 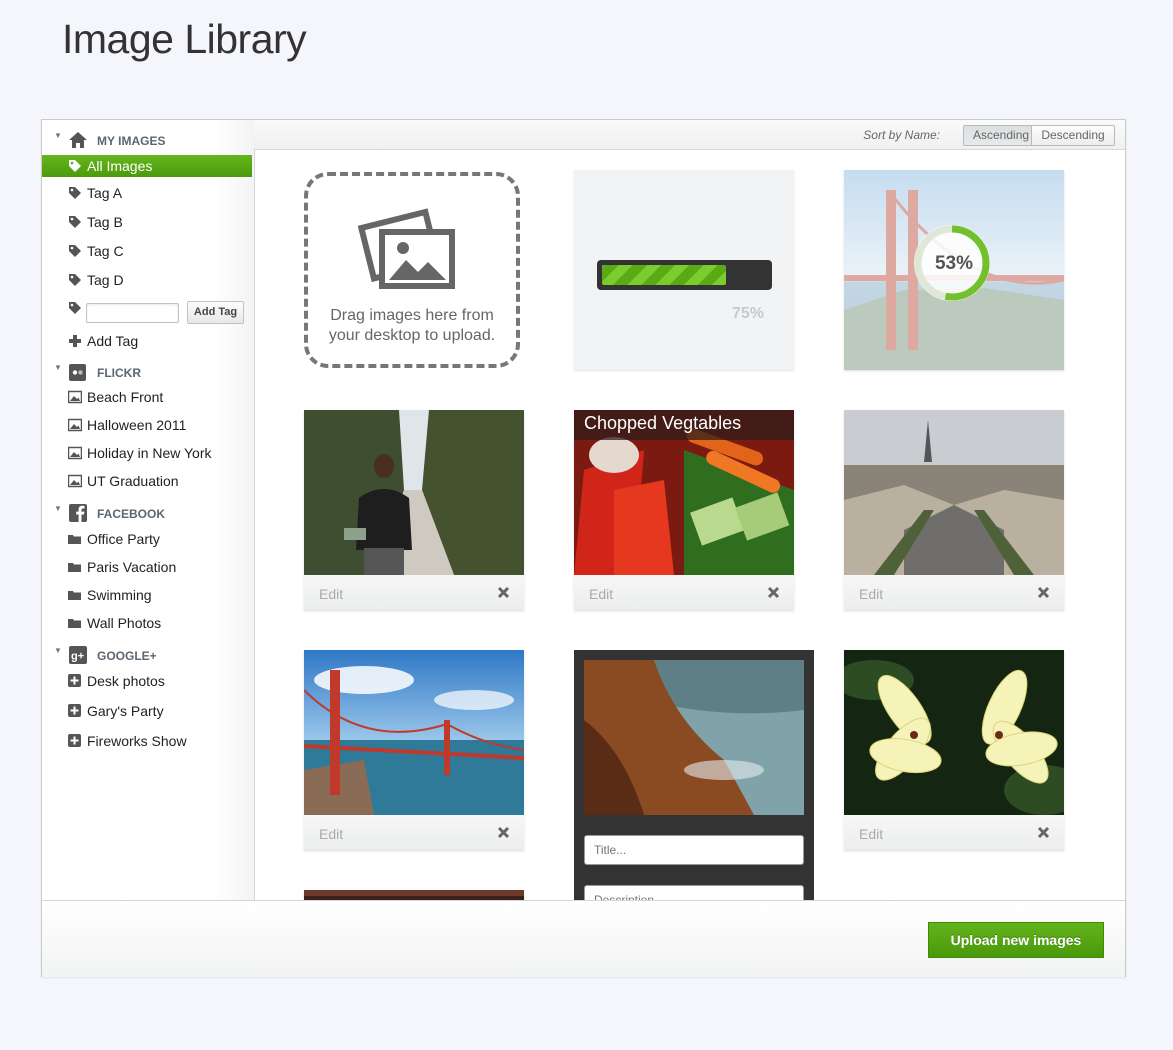 I want to click on sidebar-item-label: Gary's Party, so click(x=125, y=711).